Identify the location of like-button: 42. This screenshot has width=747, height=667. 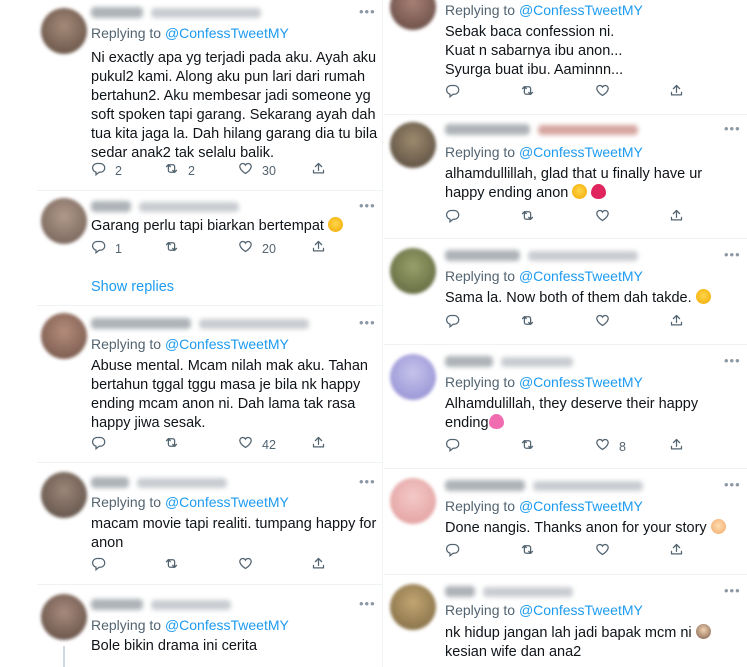
(257, 445).